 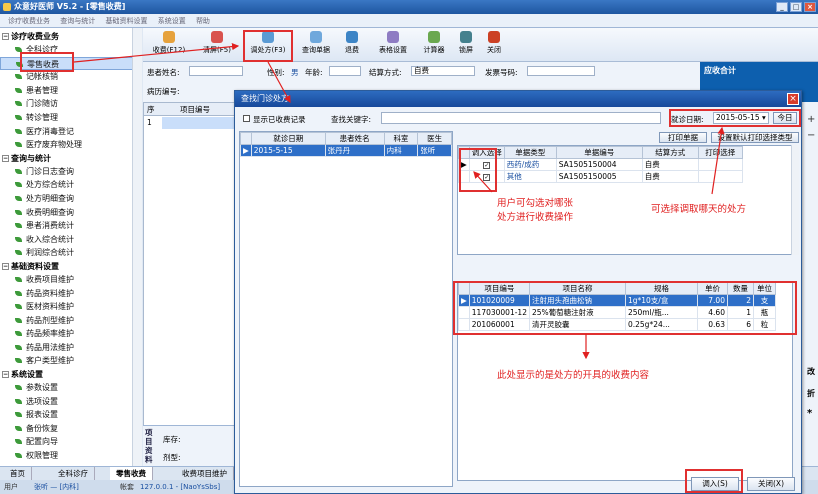 I want to click on lock-screen-button: 锁屏, so click(x=466, y=45).